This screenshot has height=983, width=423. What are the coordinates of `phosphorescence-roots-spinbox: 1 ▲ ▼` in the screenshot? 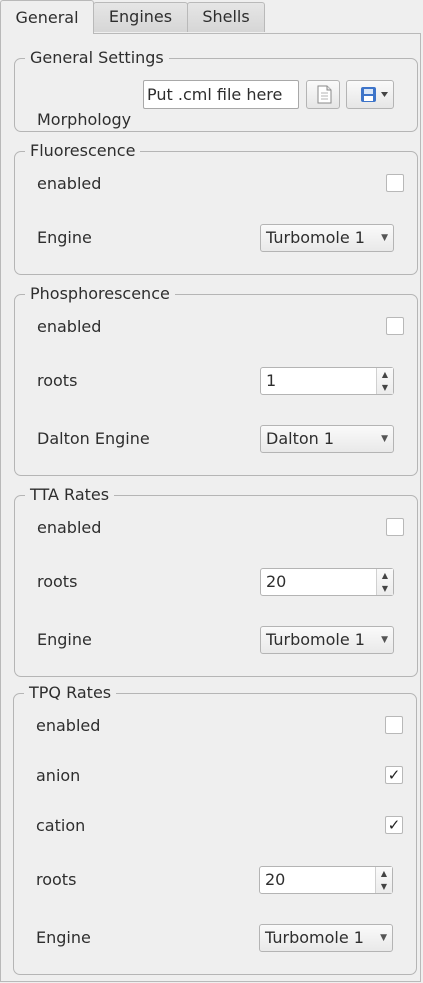 It's located at (327, 381).